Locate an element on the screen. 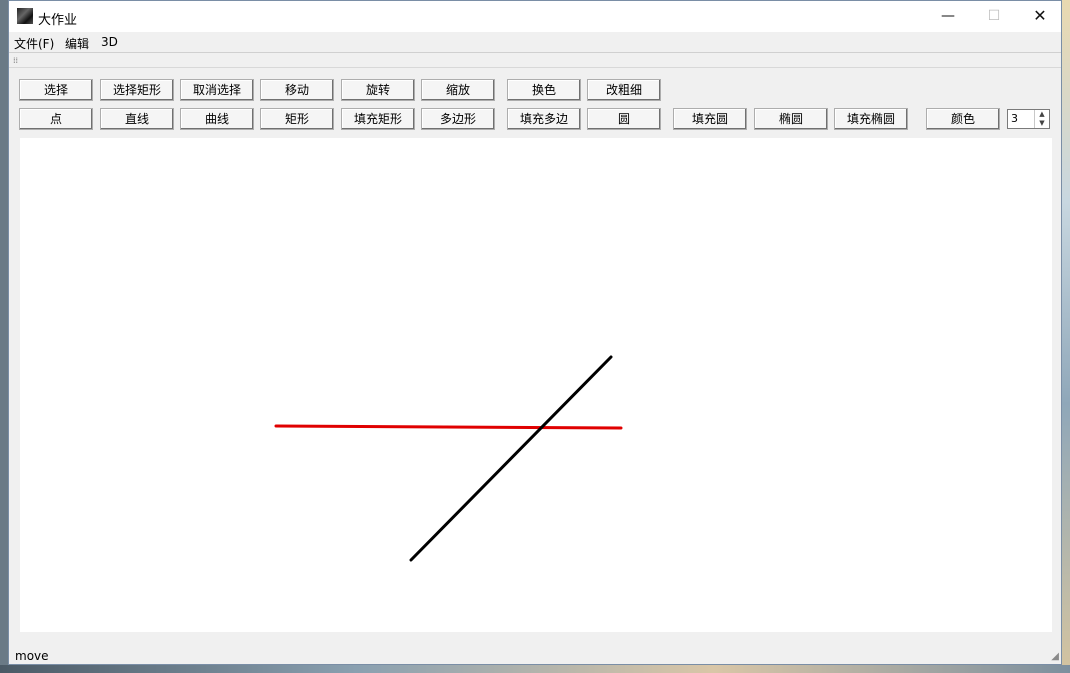  select-button: 选择 is located at coordinates (56, 90).